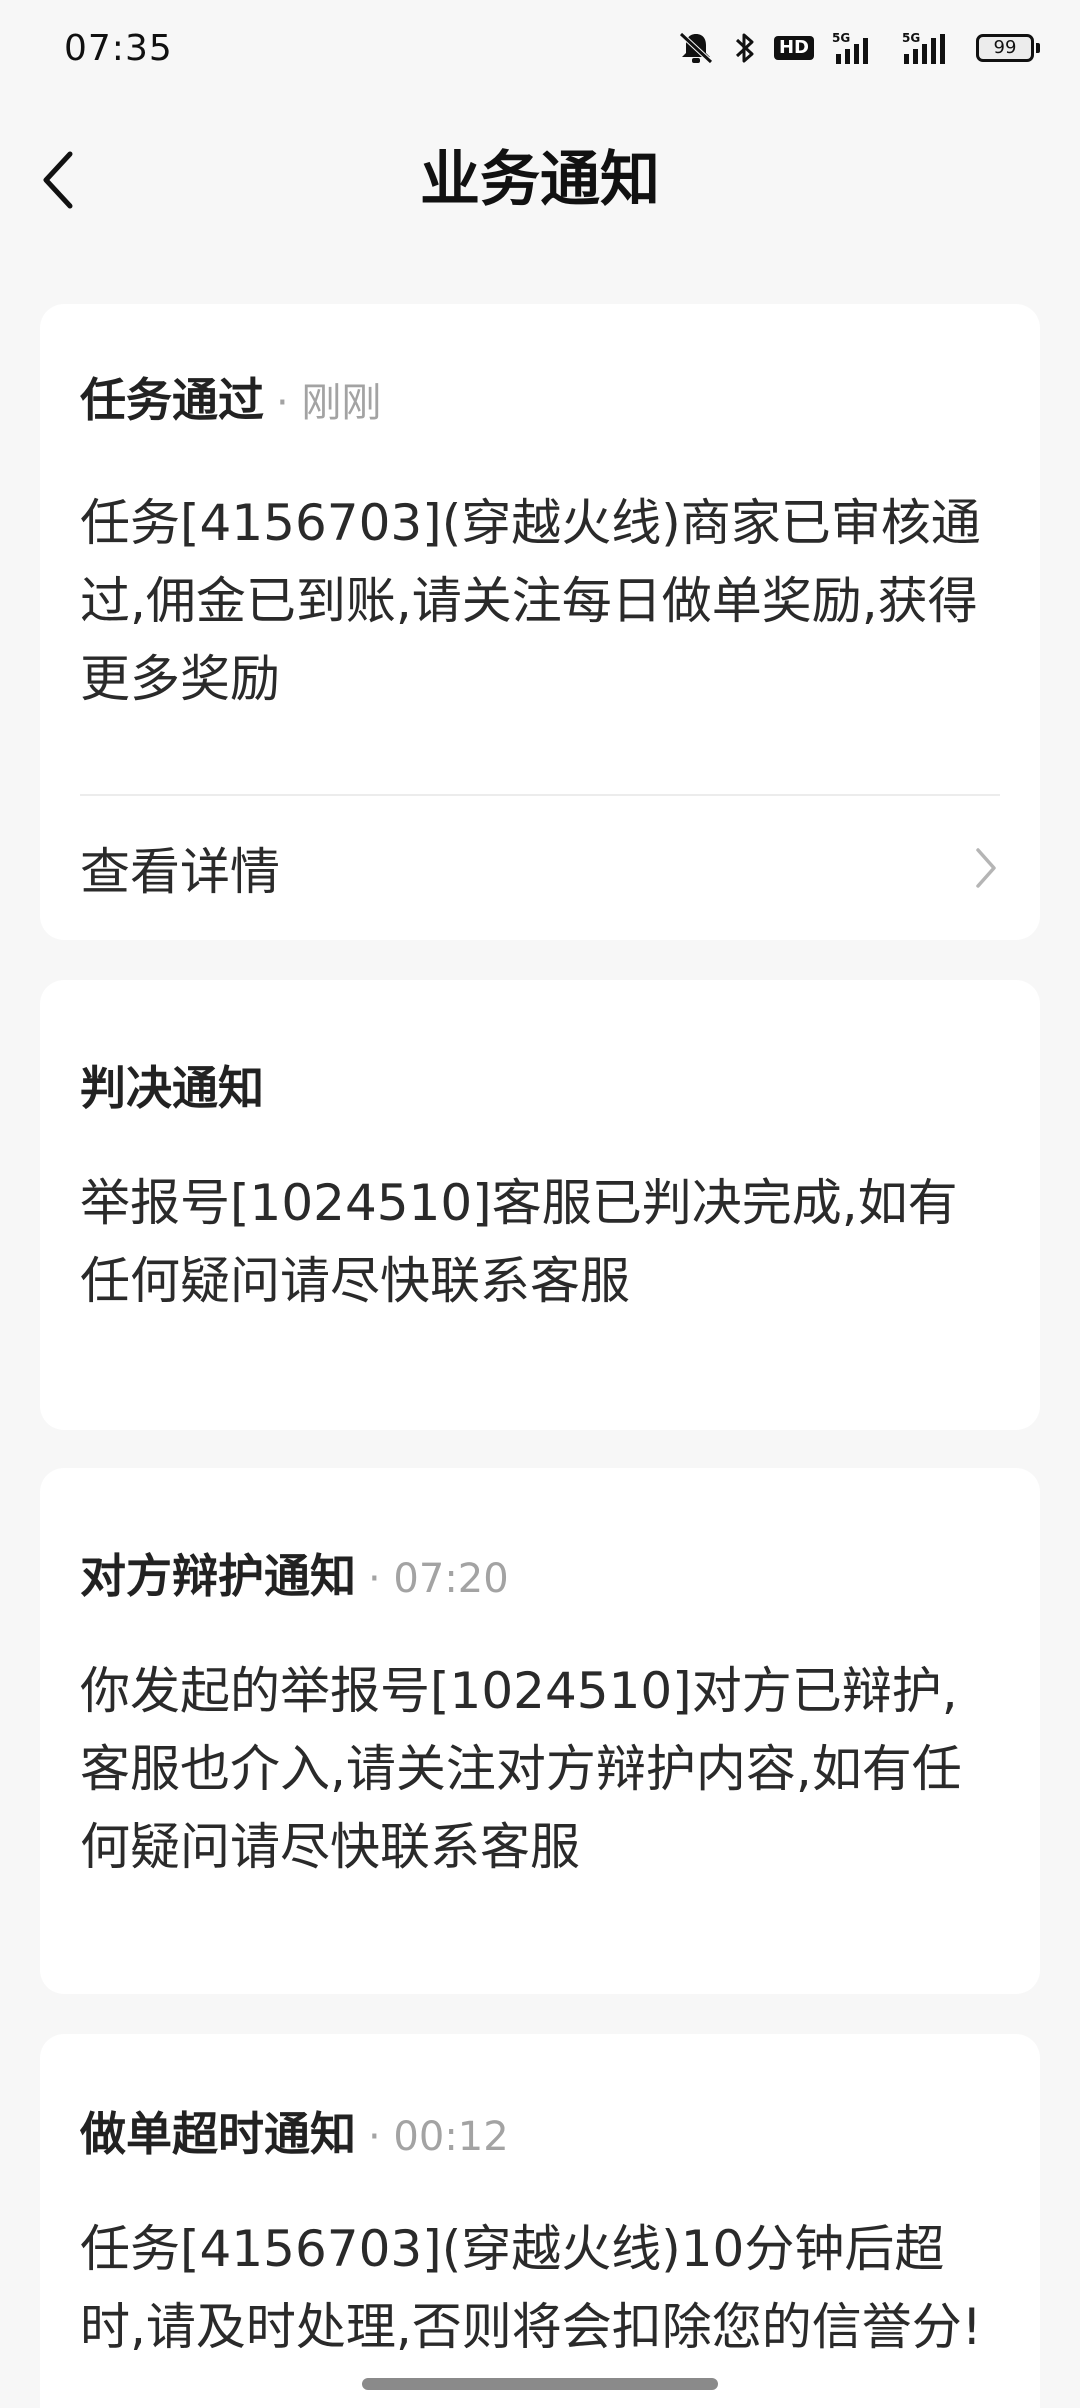  What do you see at coordinates (540, 1085) in the screenshot?
I see `card-header: 判决通知` at bounding box center [540, 1085].